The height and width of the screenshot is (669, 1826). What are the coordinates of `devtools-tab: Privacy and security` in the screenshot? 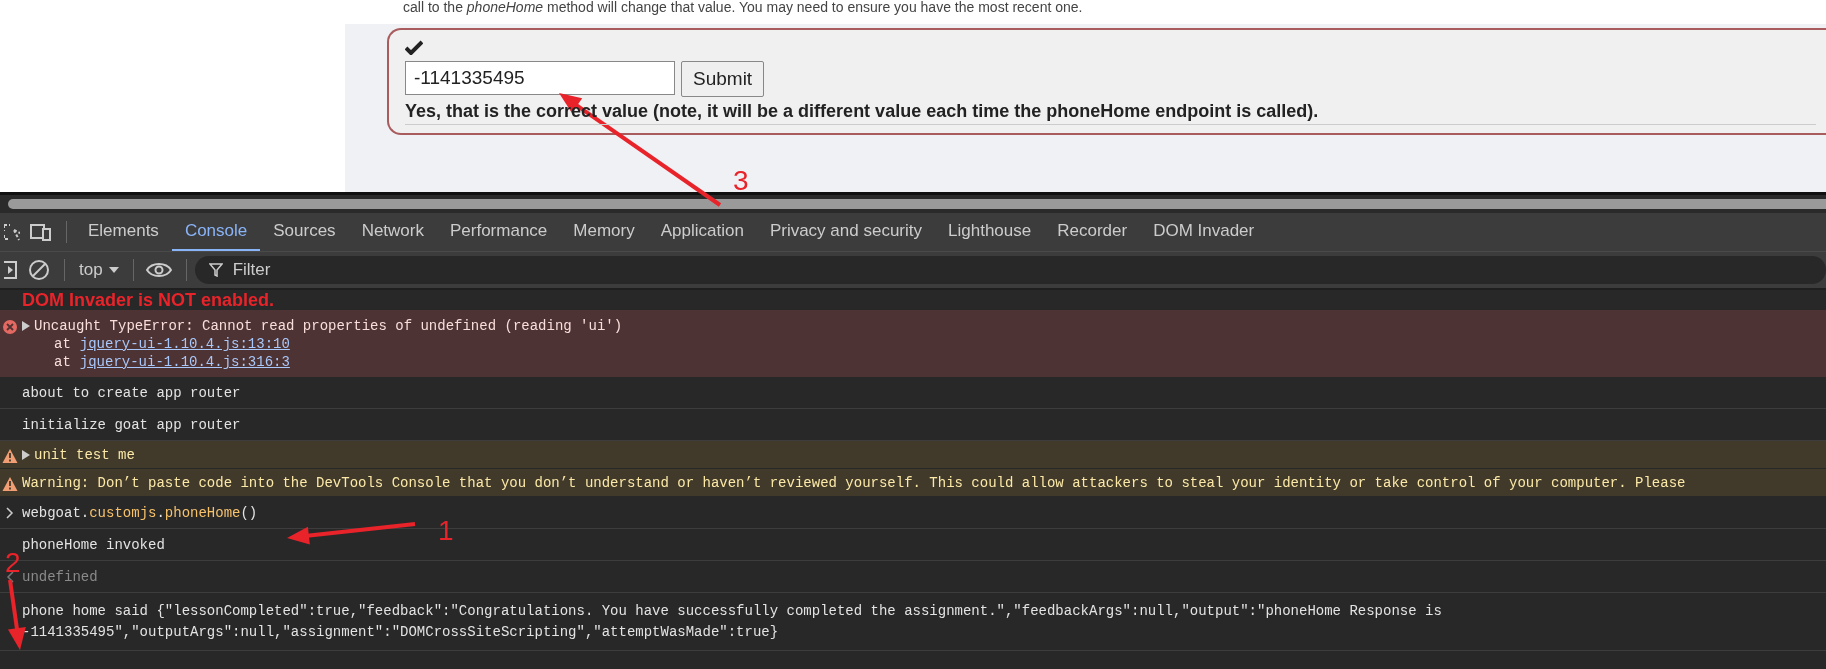 It's located at (845, 232).